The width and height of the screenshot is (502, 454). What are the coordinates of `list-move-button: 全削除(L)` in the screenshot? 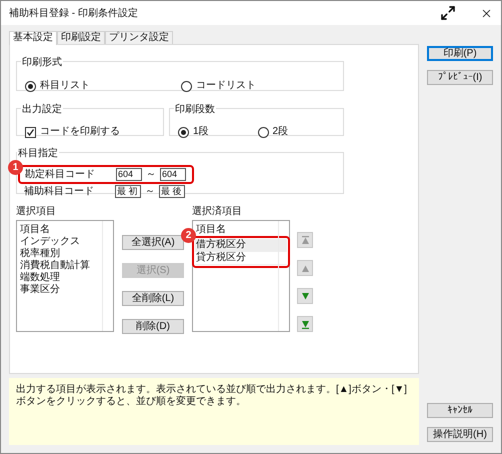 It's located at (153, 298).